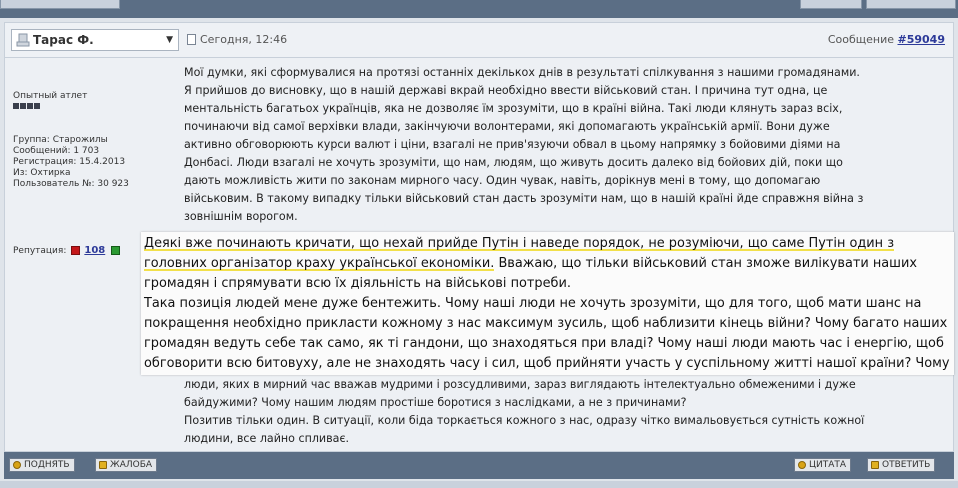 Image resolution: width=958 pixels, height=488 pixels. I want to click on top-left-button, so click(60, 4).